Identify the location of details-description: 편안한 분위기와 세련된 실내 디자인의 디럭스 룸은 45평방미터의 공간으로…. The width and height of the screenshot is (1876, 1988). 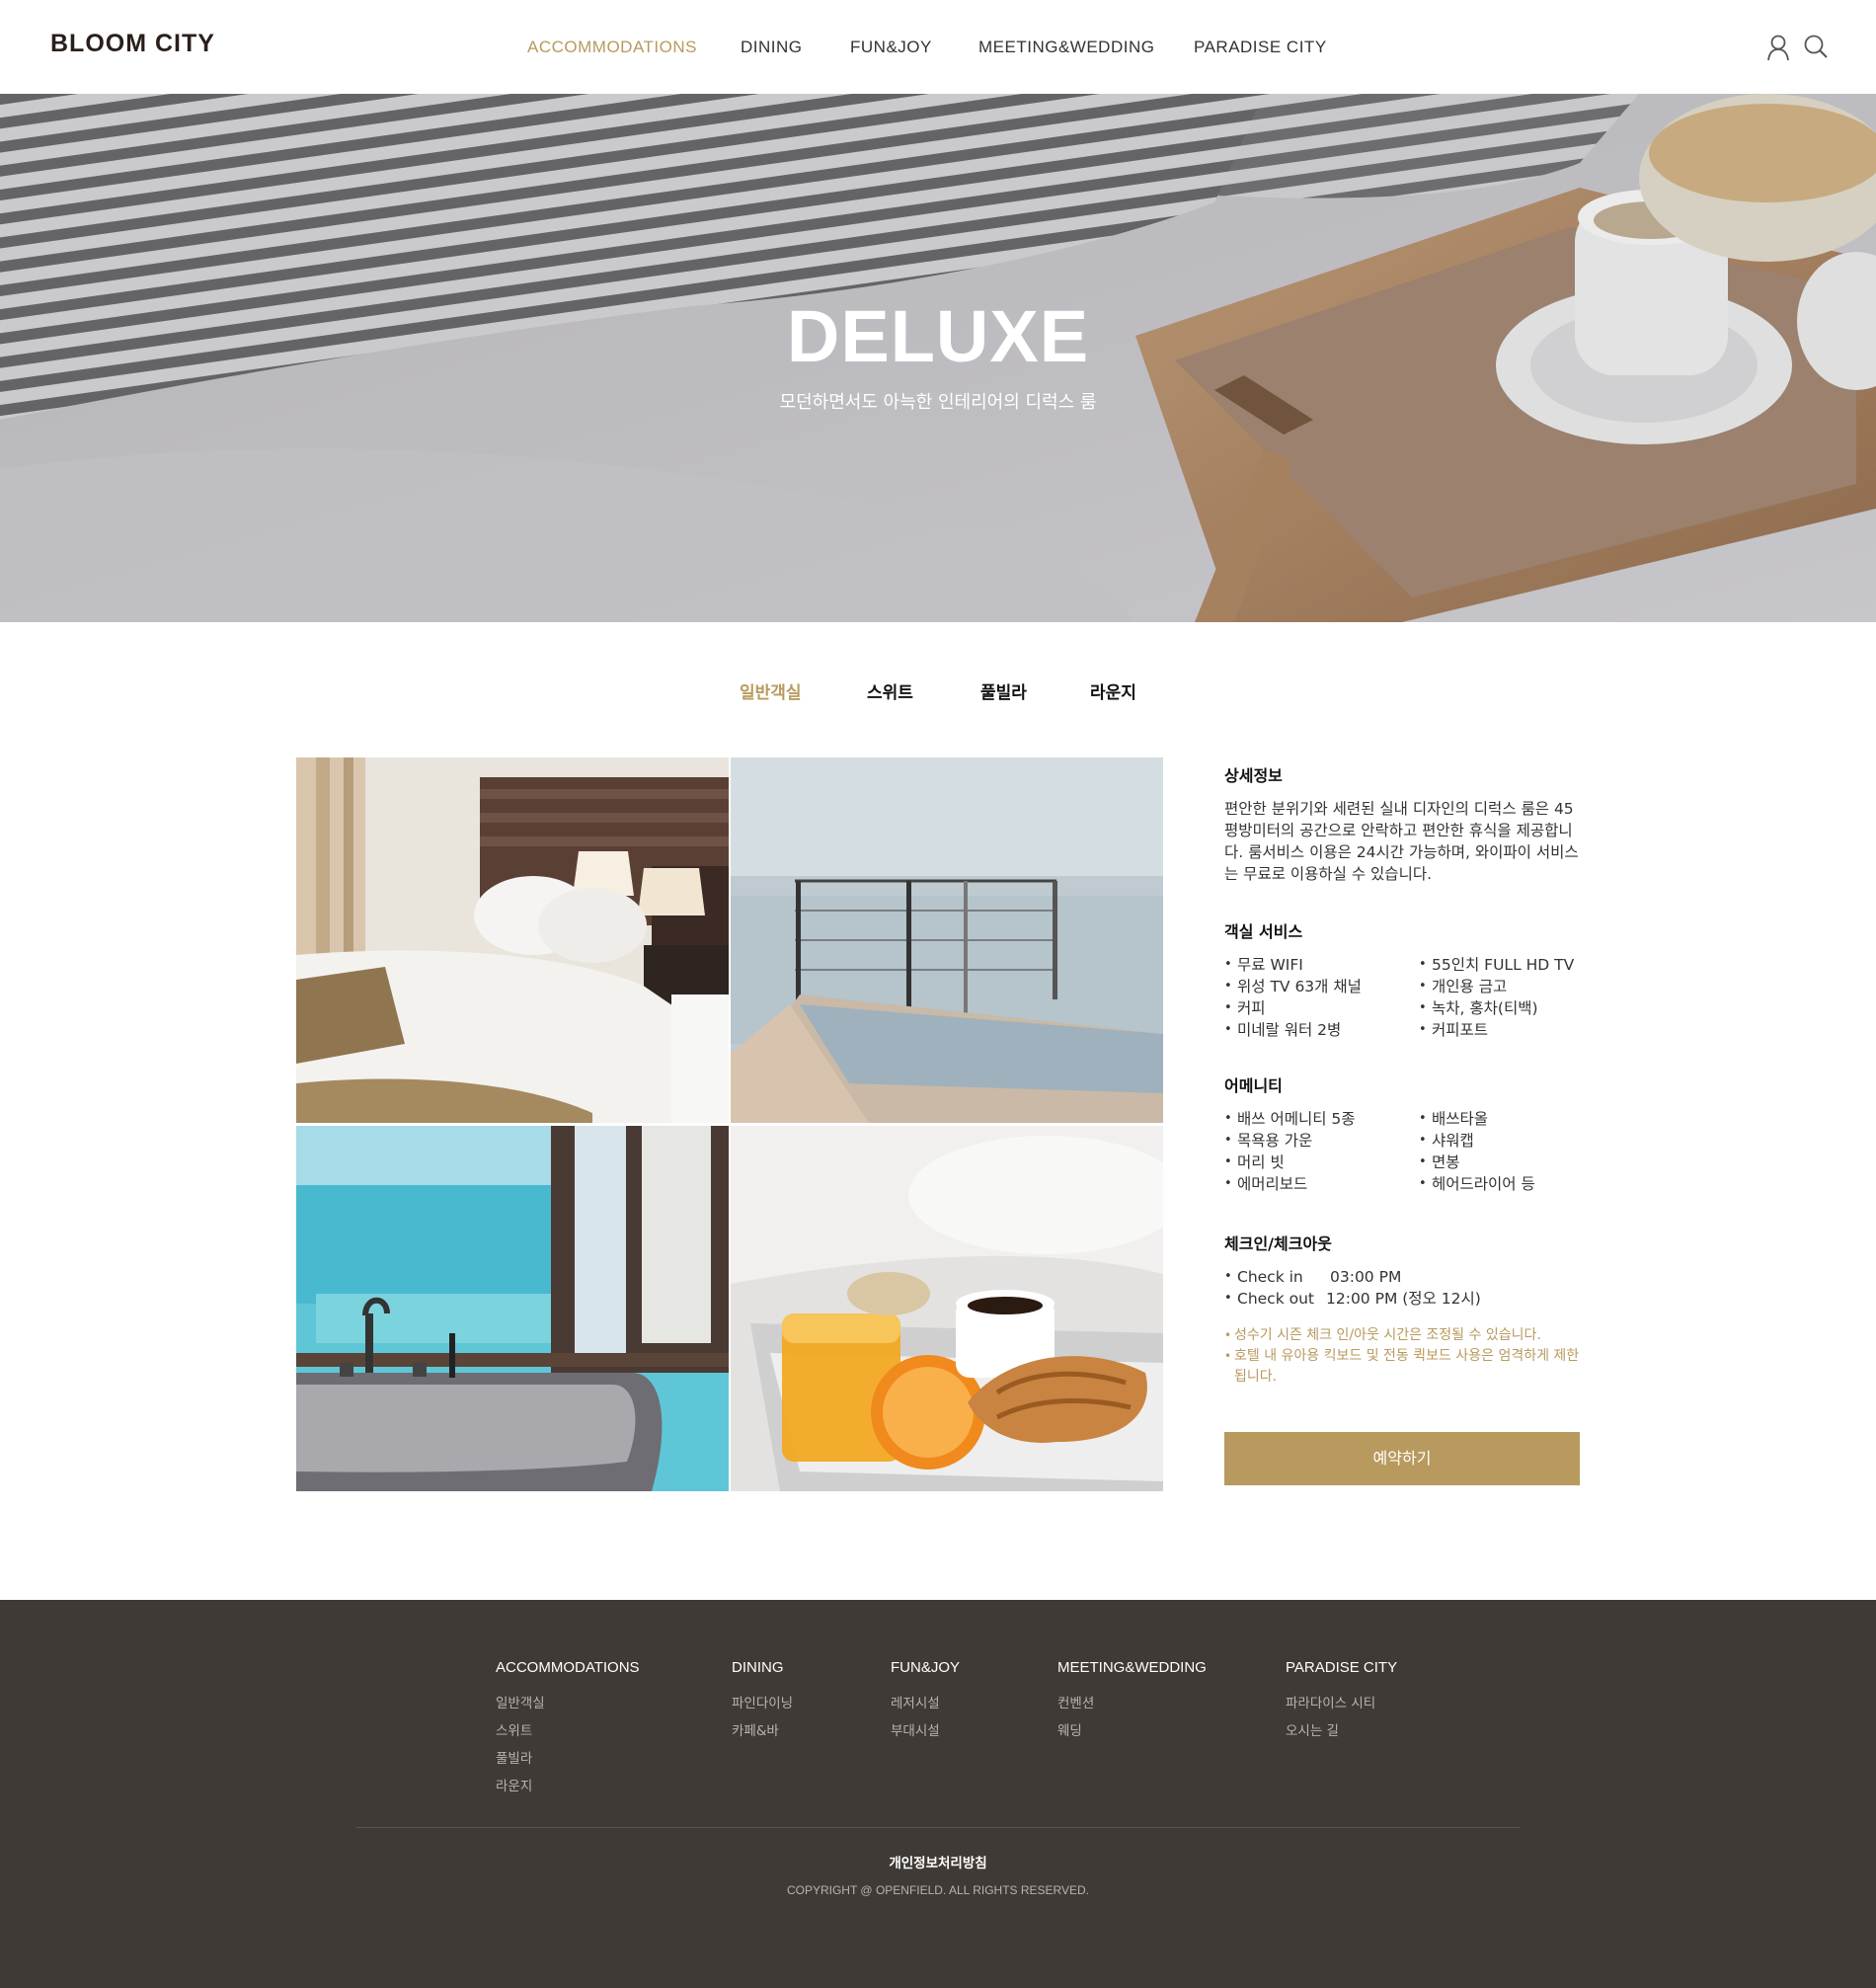
(1402, 841).